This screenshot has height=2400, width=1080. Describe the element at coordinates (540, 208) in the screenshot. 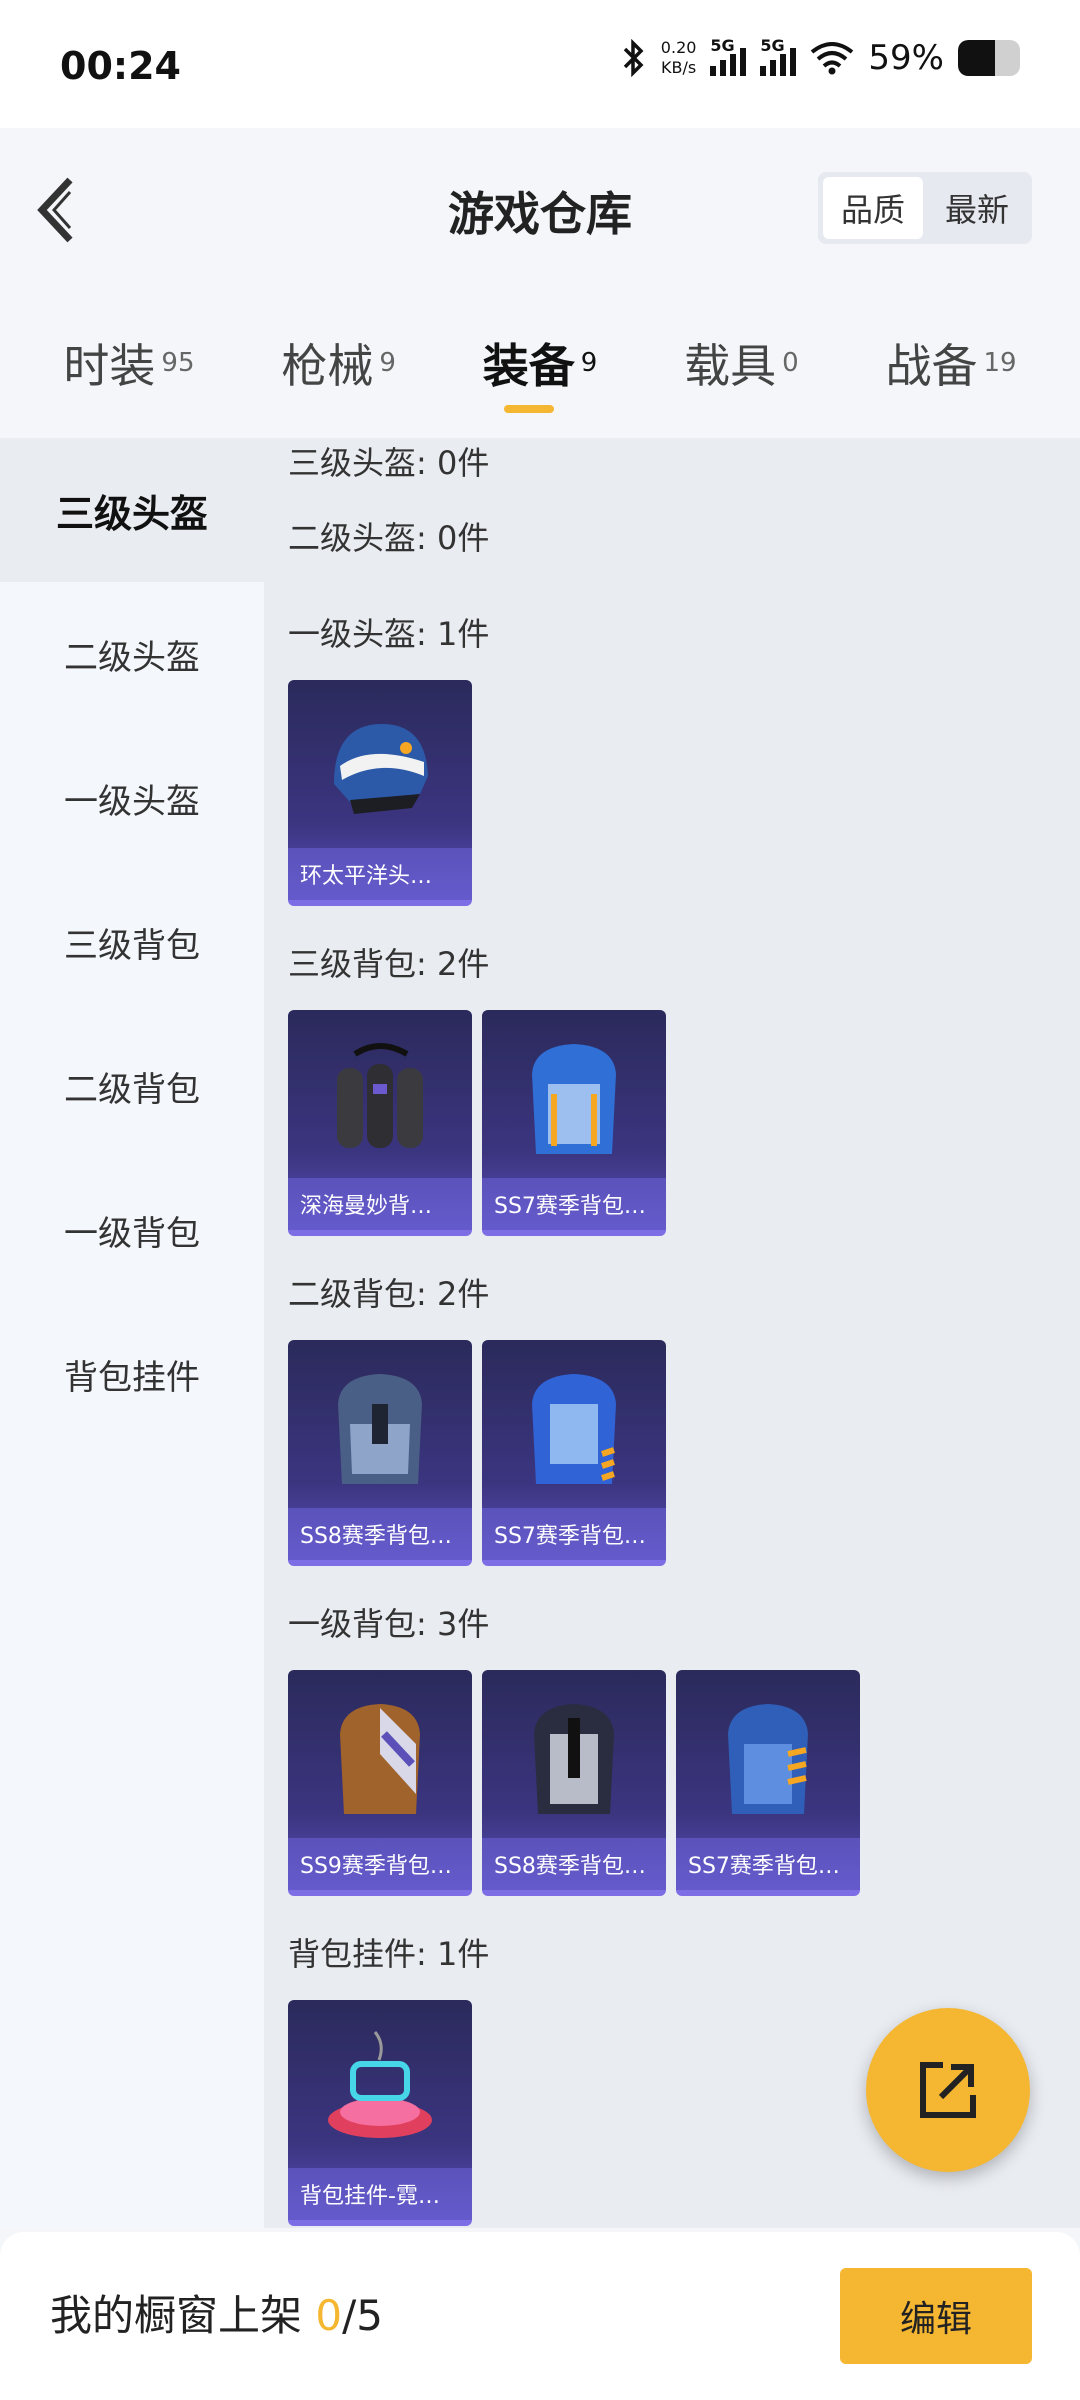

I see `page-header: 游戏仓库 品质 最新` at that location.